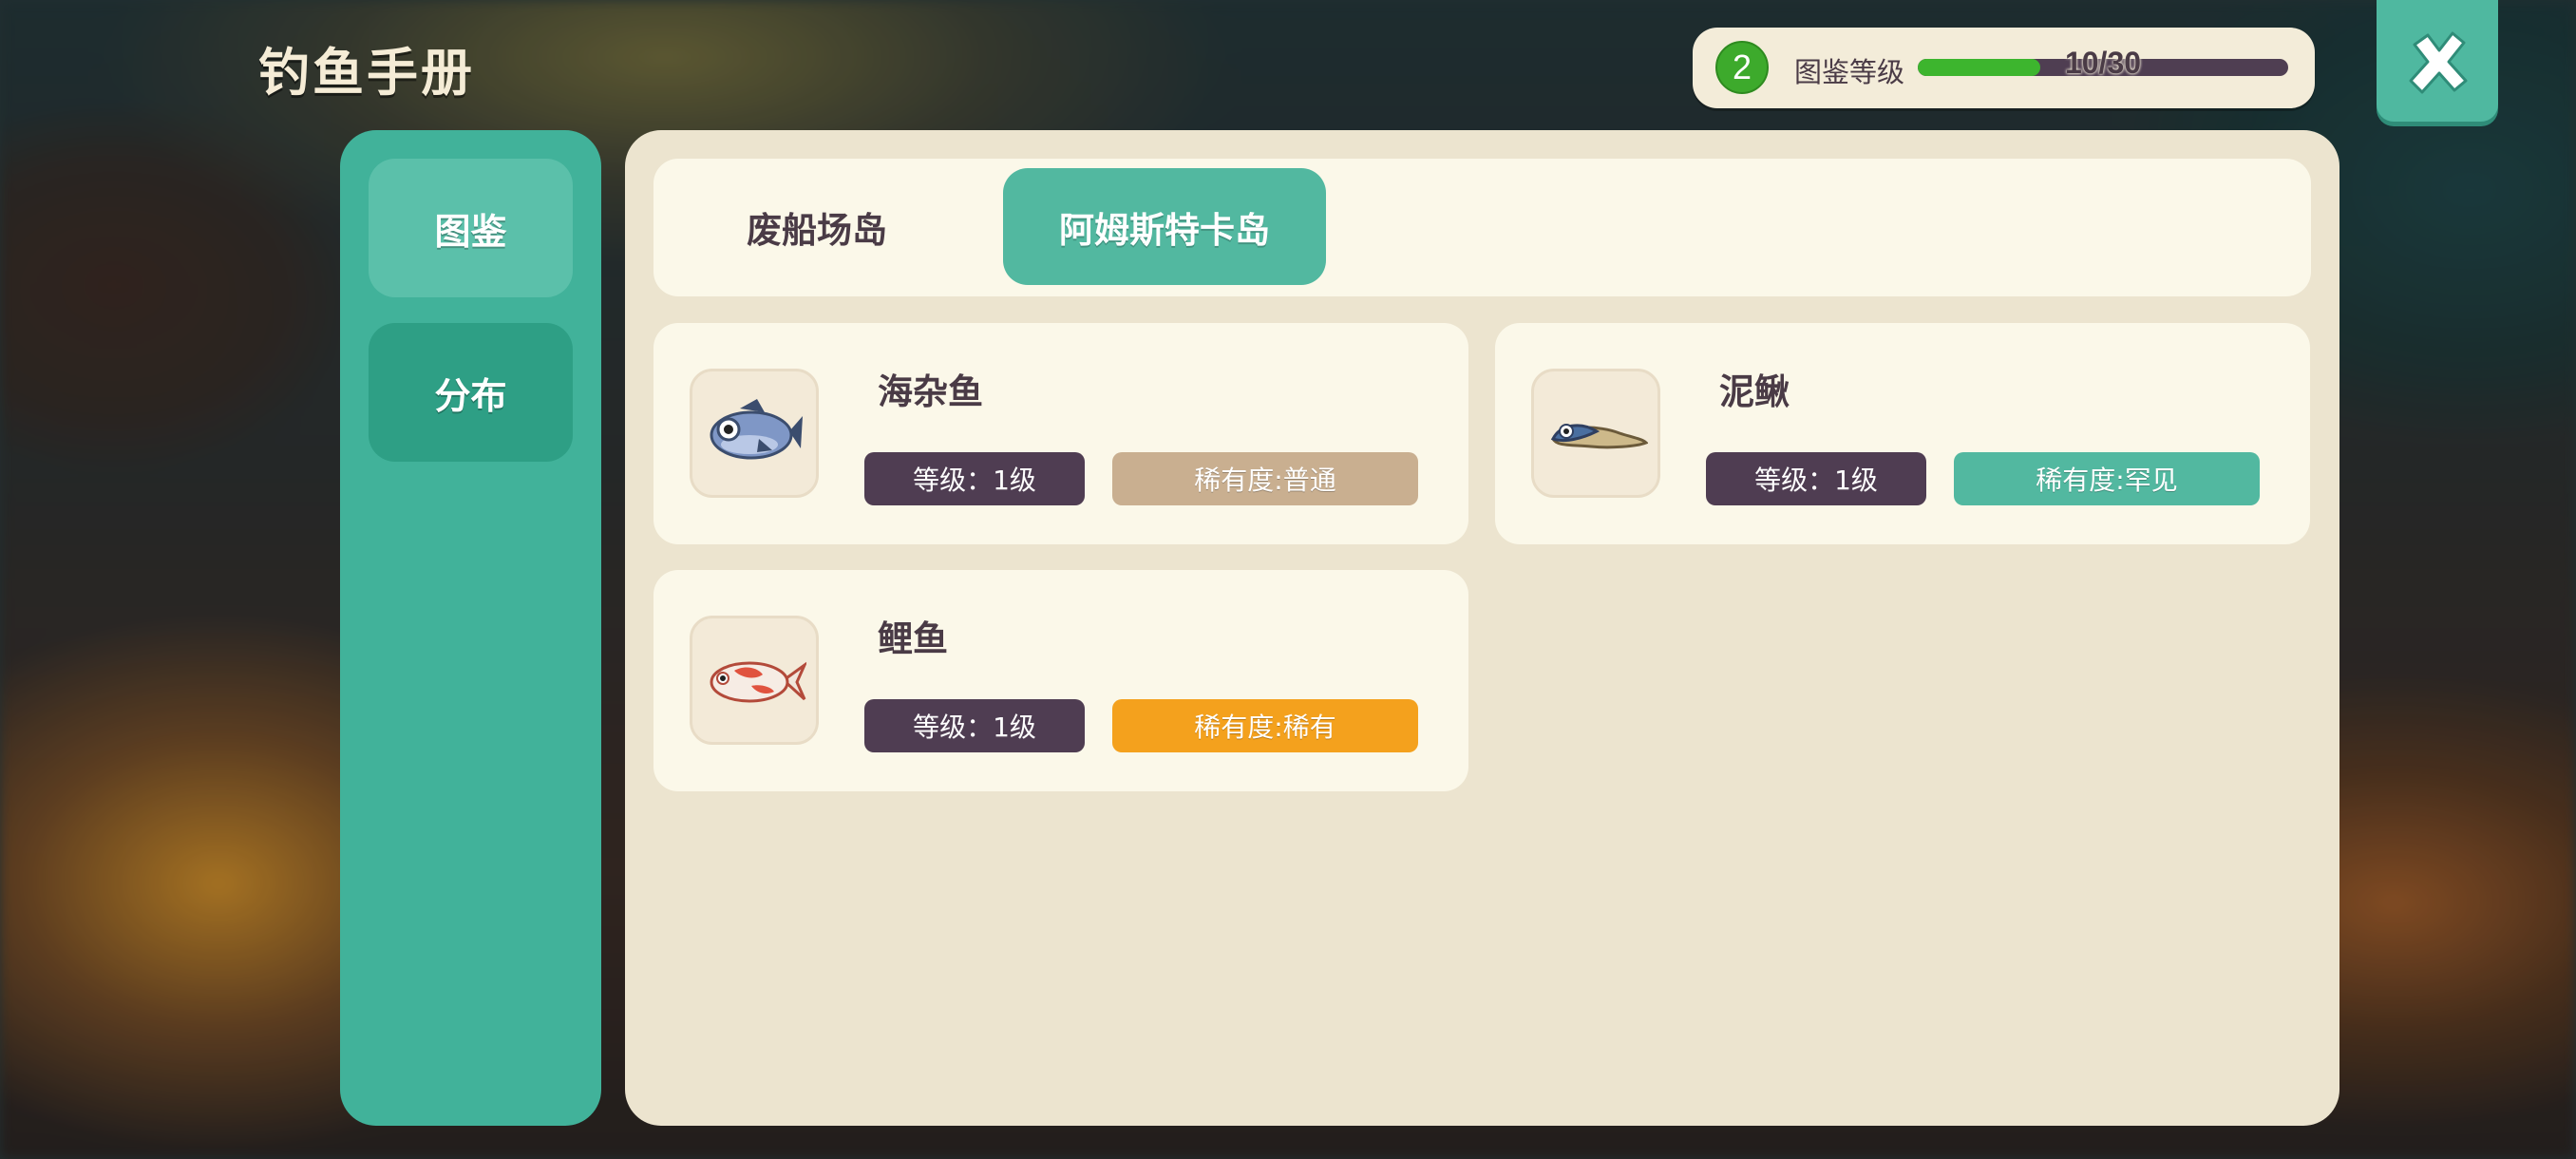  What do you see at coordinates (1849, 72) in the screenshot?
I see `level-label: 图鉴等级` at bounding box center [1849, 72].